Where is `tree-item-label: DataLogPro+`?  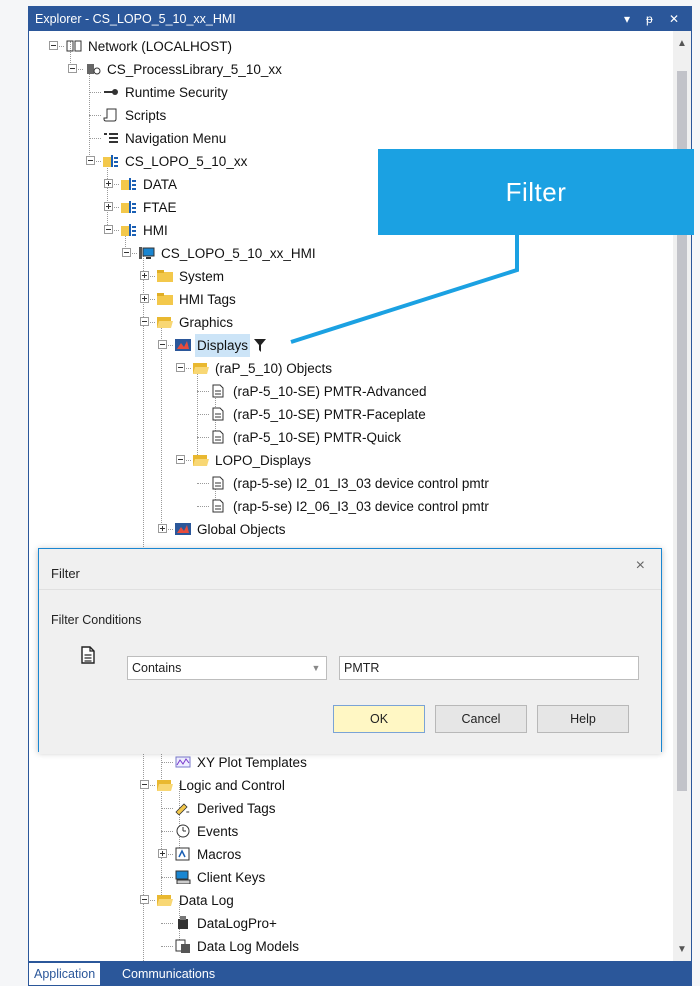 tree-item-label: DataLogPro+ is located at coordinates (237, 923).